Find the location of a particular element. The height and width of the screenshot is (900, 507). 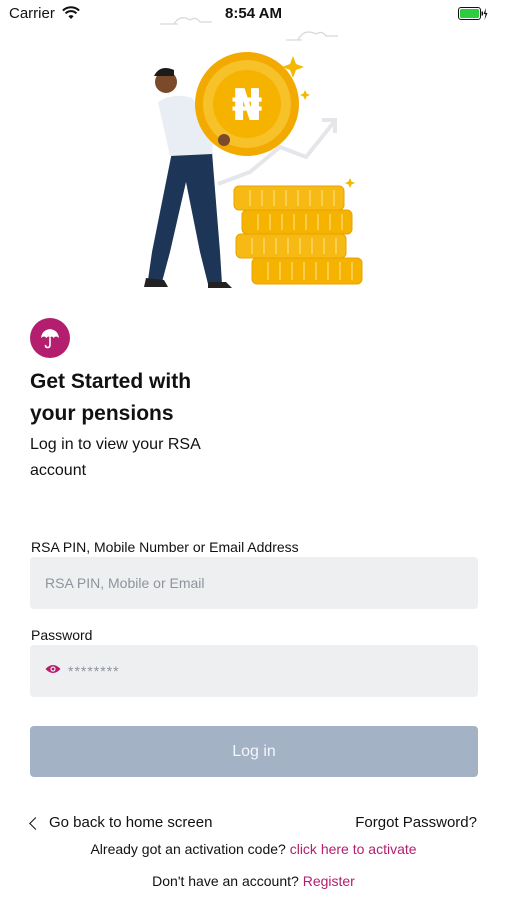

page-subtitle: Log in to view your RSA account is located at coordinates (140, 458).